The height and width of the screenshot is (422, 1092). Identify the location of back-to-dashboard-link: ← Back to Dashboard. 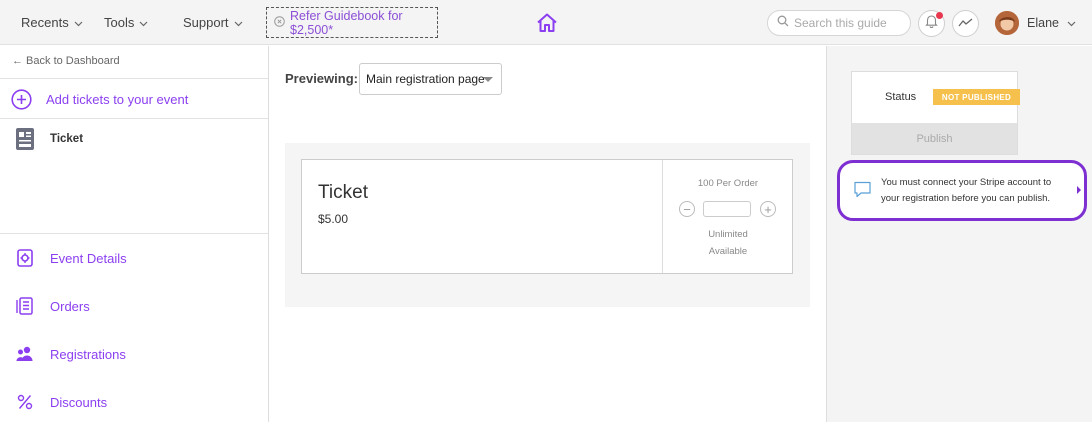
(66, 61).